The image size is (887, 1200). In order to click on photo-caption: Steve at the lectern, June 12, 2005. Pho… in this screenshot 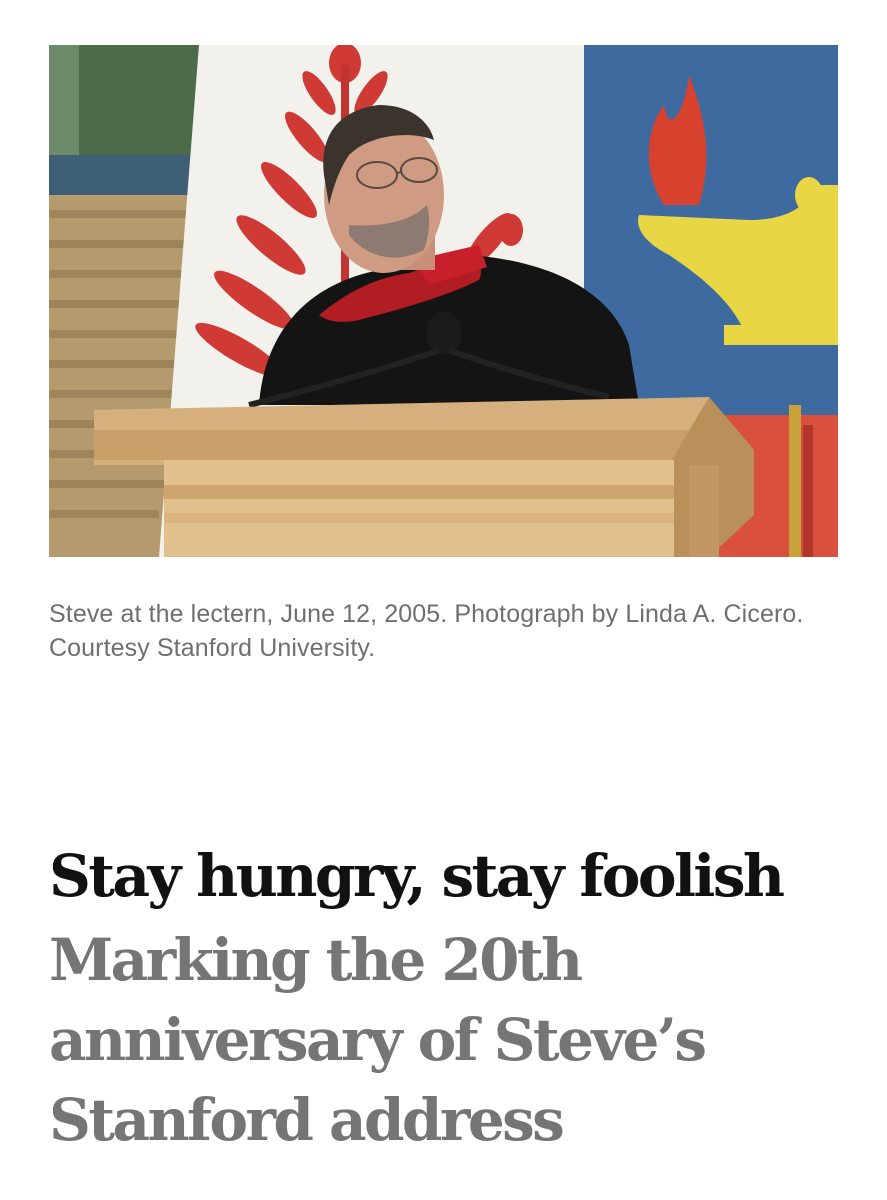, I will do `click(426, 631)`.